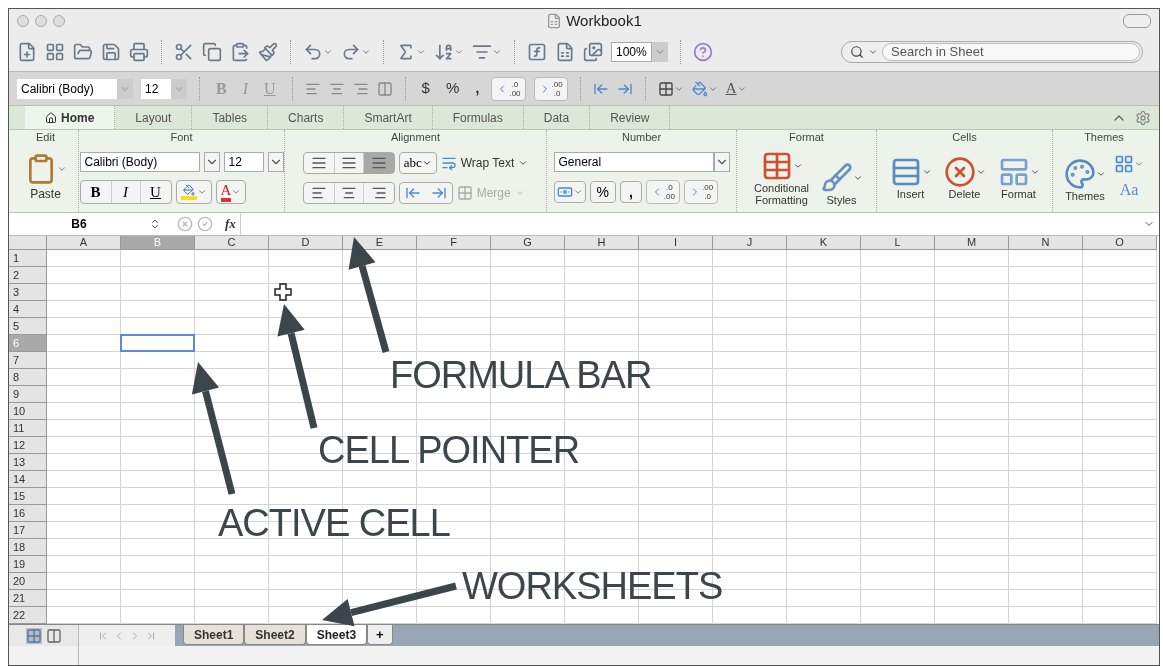 This screenshot has width=1163, height=666. What do you see at coordinates (155, 192) in the screenshot?
I see `underline-button: U` at bounding box center [155, 192].